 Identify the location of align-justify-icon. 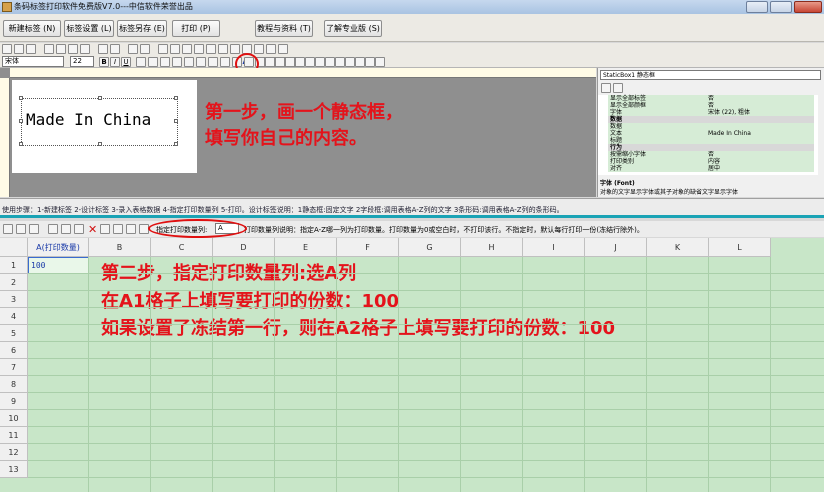
(177, 62).